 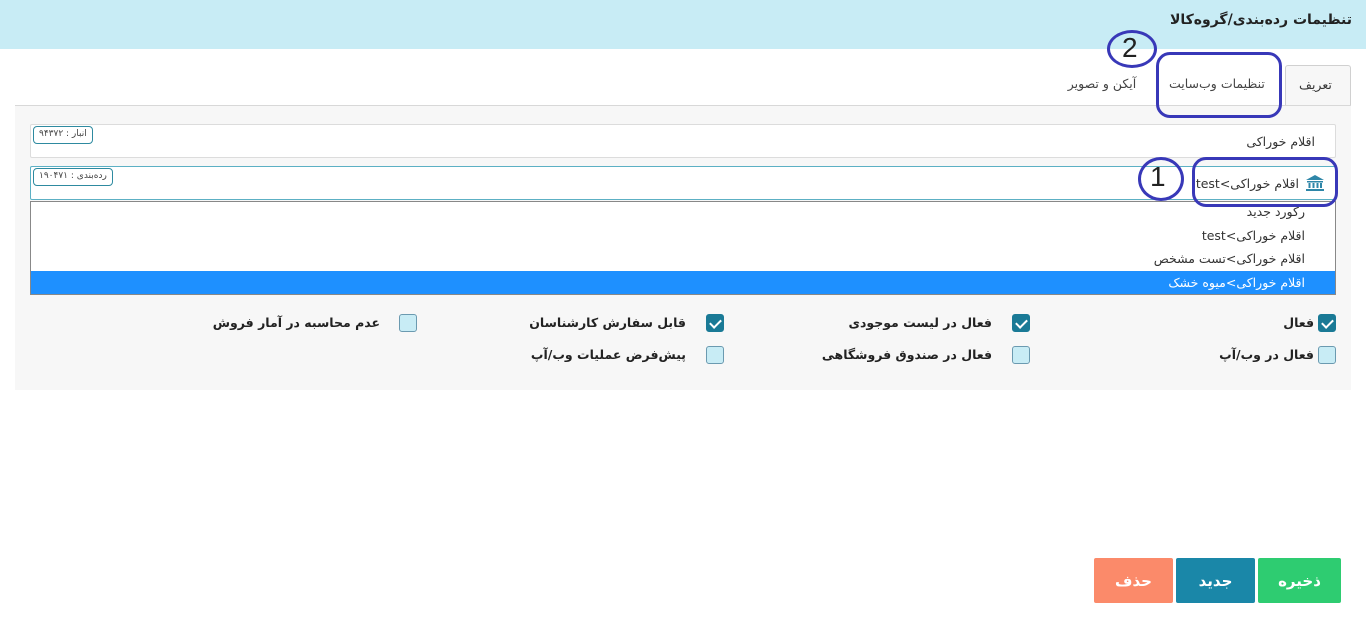 What do you see at coordinates (1133, 580) in the screenshot?
I see `delete-button: حذف` at bounding box center [1133, 580].